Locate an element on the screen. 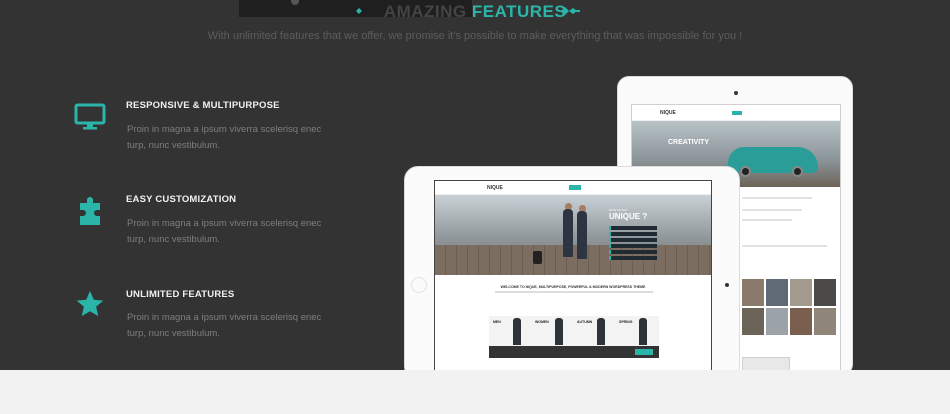  mini-hero-title: UNIQUE ? is located at coordinates (628, 216).